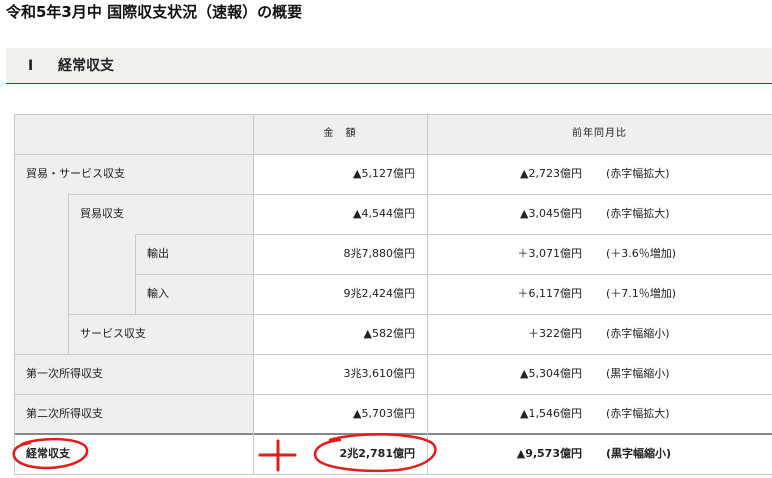  I want to click on row-note: (＋3.6％増加), so click(641, 253).